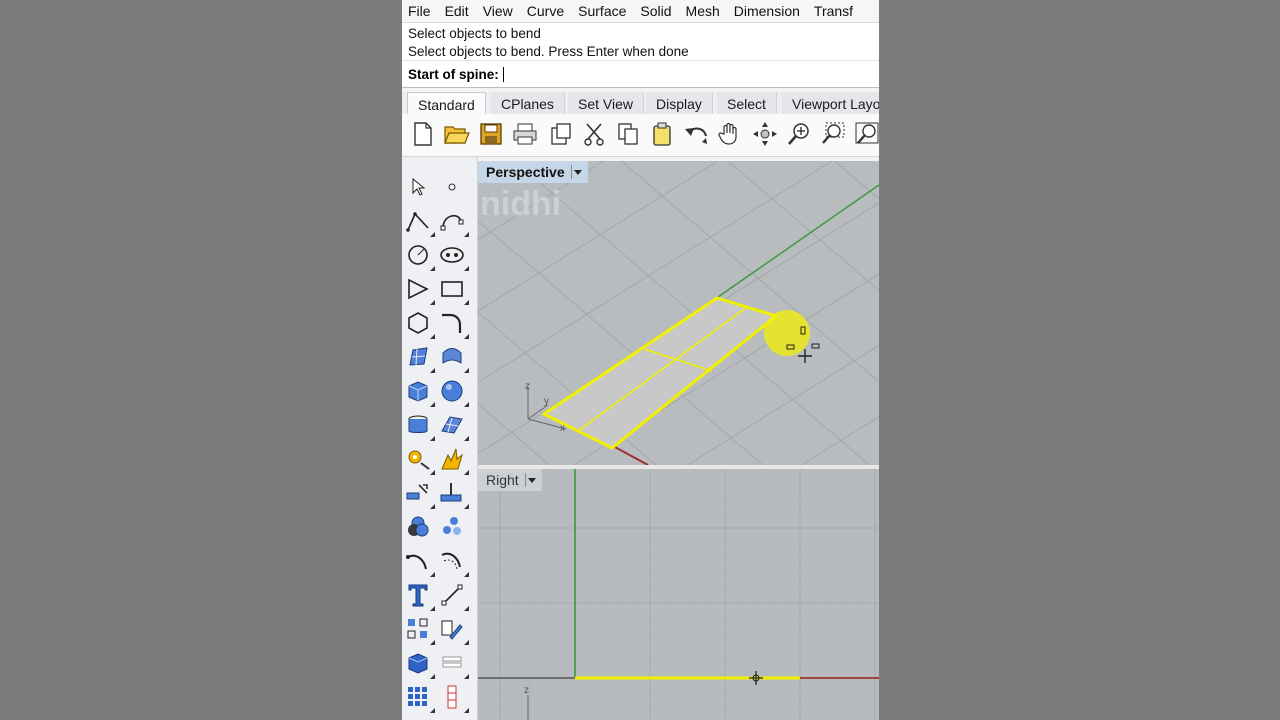 This screenshot has width=1280, height=720. I want to click on transform-move-icon, so click(419, 494).